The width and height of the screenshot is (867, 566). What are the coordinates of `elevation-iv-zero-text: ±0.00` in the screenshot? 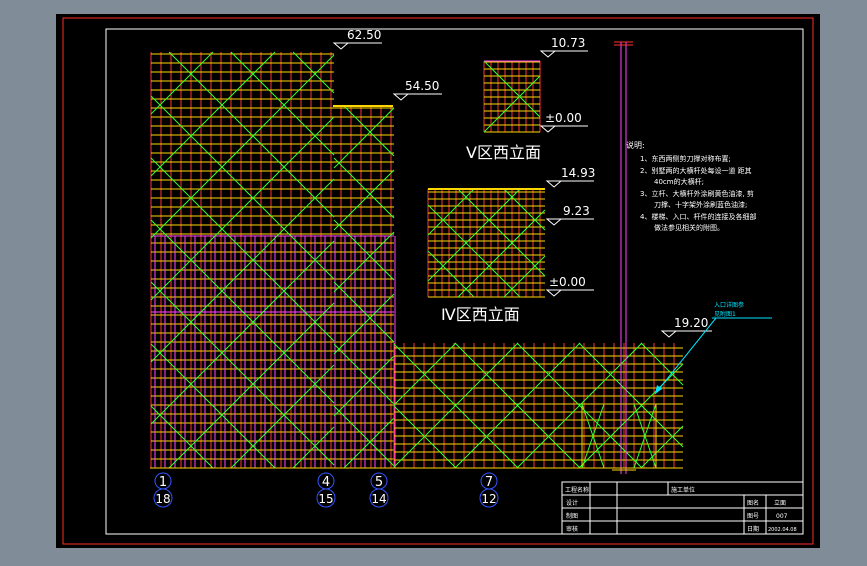 It's located at (567, 282).